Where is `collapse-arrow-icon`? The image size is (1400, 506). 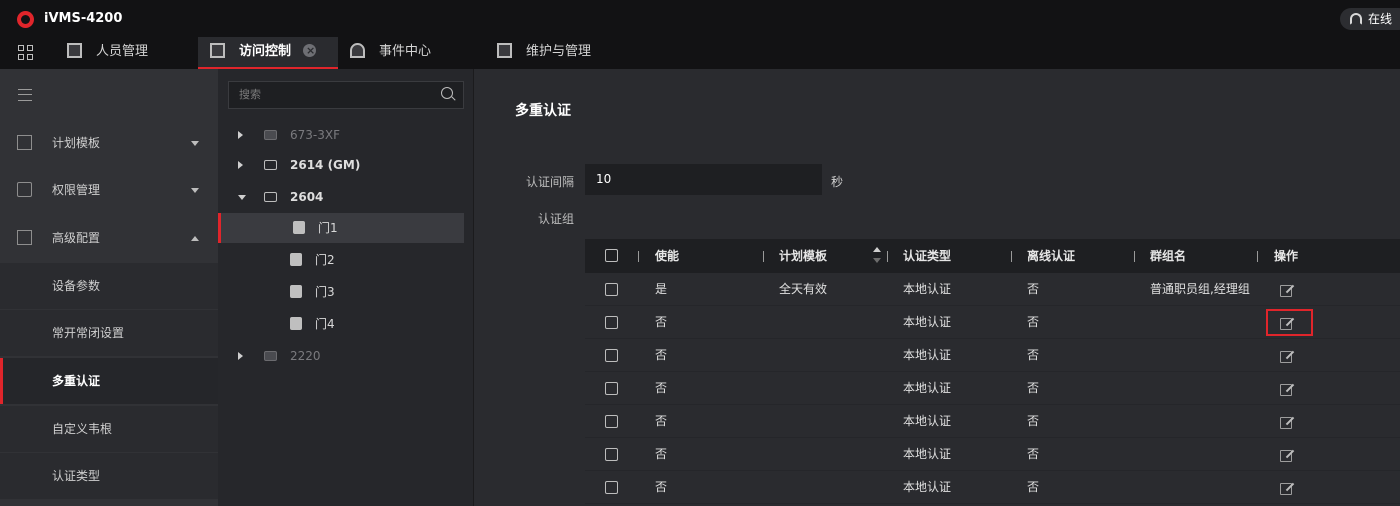
collapse-arrow-icon is located at coordinates (242, 197).